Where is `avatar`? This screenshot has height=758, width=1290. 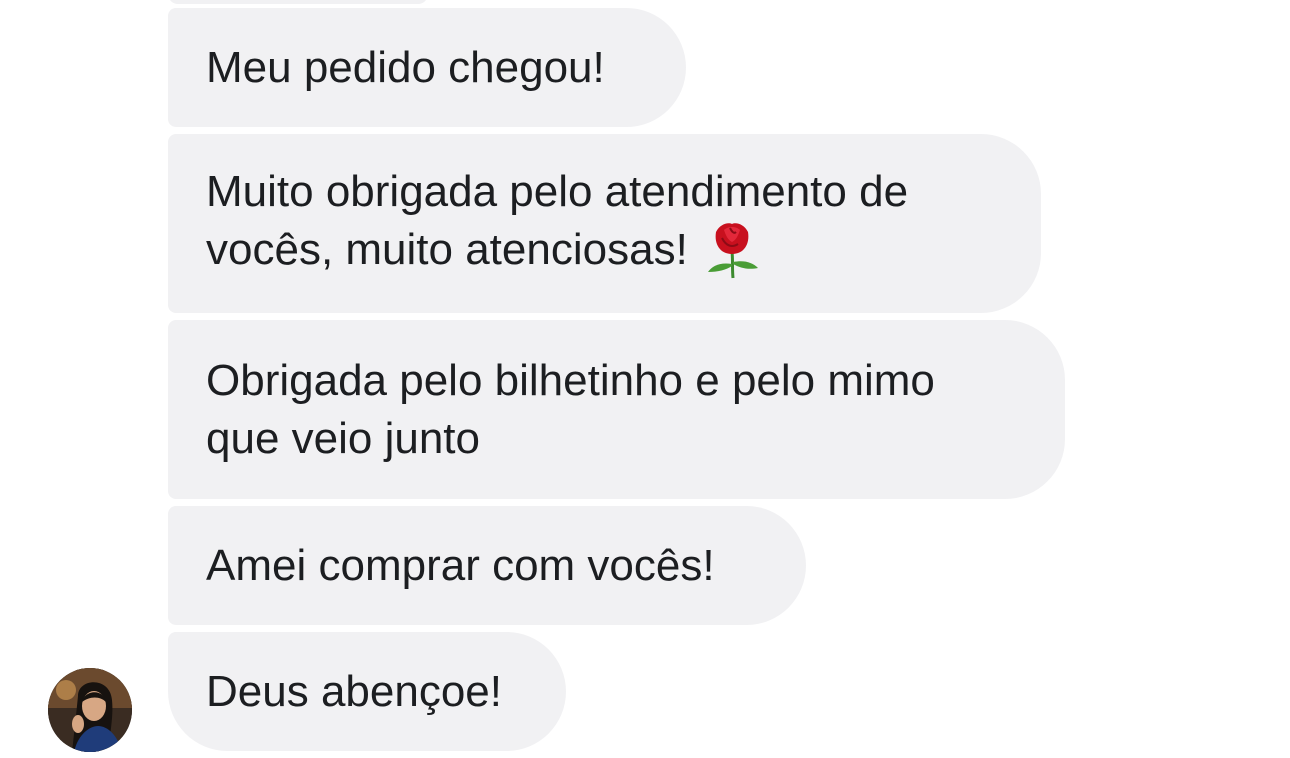
avatar is located at coordinates (90, 710).